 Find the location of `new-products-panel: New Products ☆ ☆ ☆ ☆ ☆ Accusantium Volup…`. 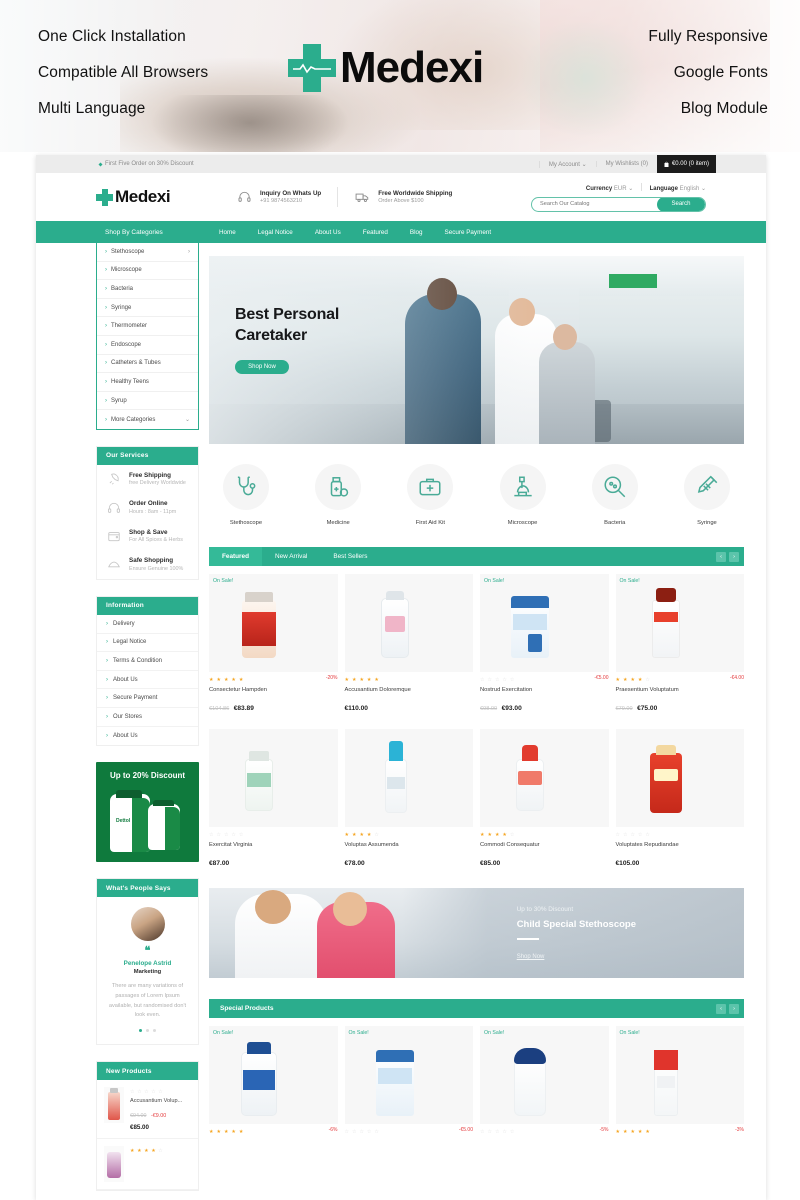

new-products-panel: New Products ☆ ☆ ☆ ☆ ☆ Accusantium Volup… is located at coordinates (147, 1126).